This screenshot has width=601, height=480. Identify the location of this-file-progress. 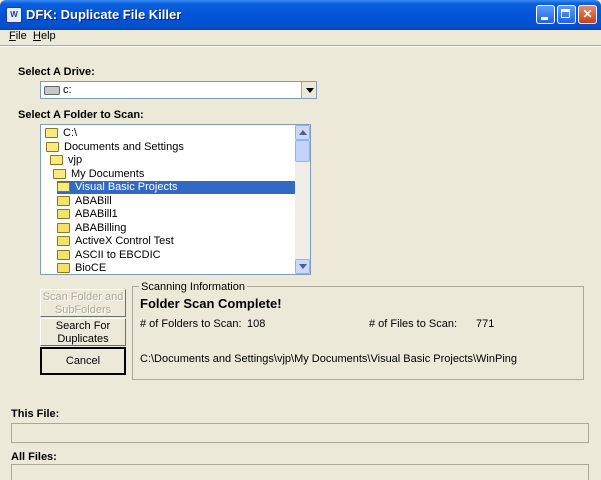
(300, 433).